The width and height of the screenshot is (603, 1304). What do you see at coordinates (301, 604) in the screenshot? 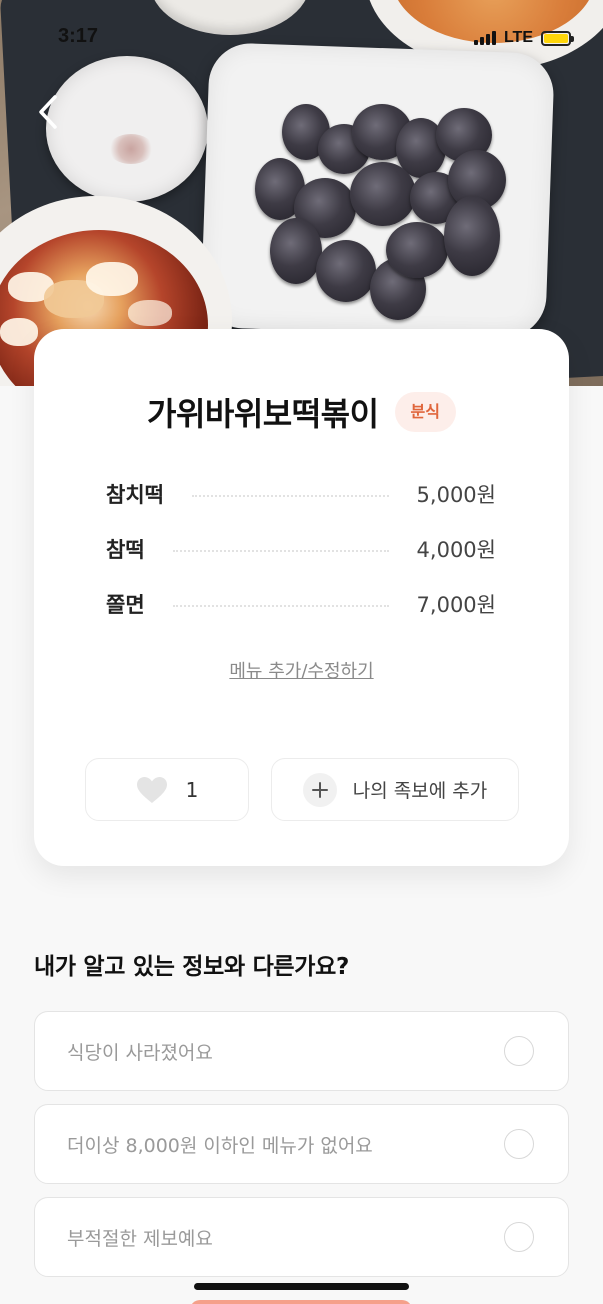
I see `menu-item: 쫄면 7,000원` at bounding box center [301, 604].